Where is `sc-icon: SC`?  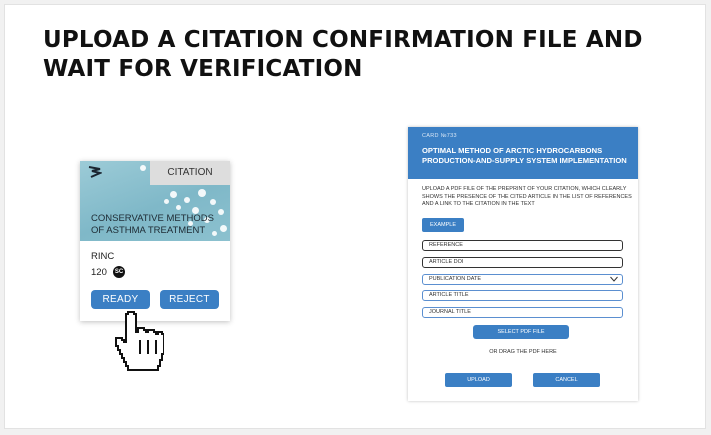 sc-icon: SC is located at coordinates (119, 272).